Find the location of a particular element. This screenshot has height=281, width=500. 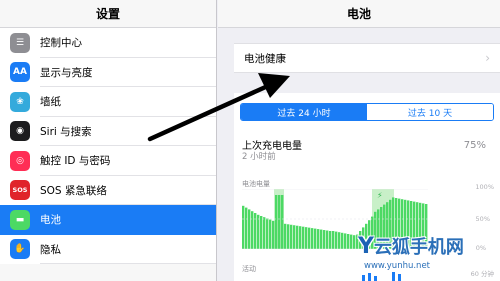

last-charge-percent: 75% is located at coordinates (474, 145).